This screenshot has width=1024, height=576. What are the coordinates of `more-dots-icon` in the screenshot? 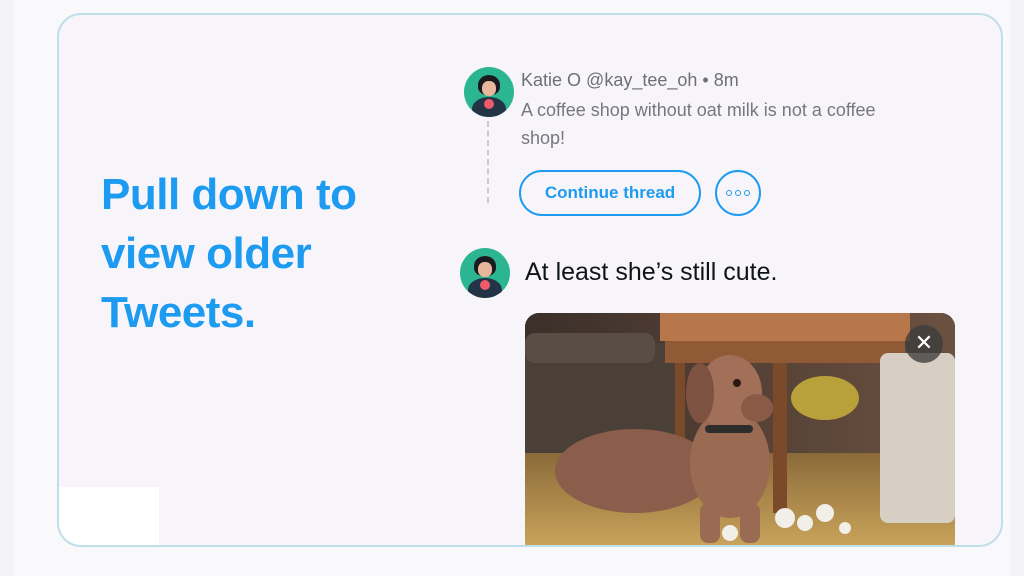 It's located at (738, 193).